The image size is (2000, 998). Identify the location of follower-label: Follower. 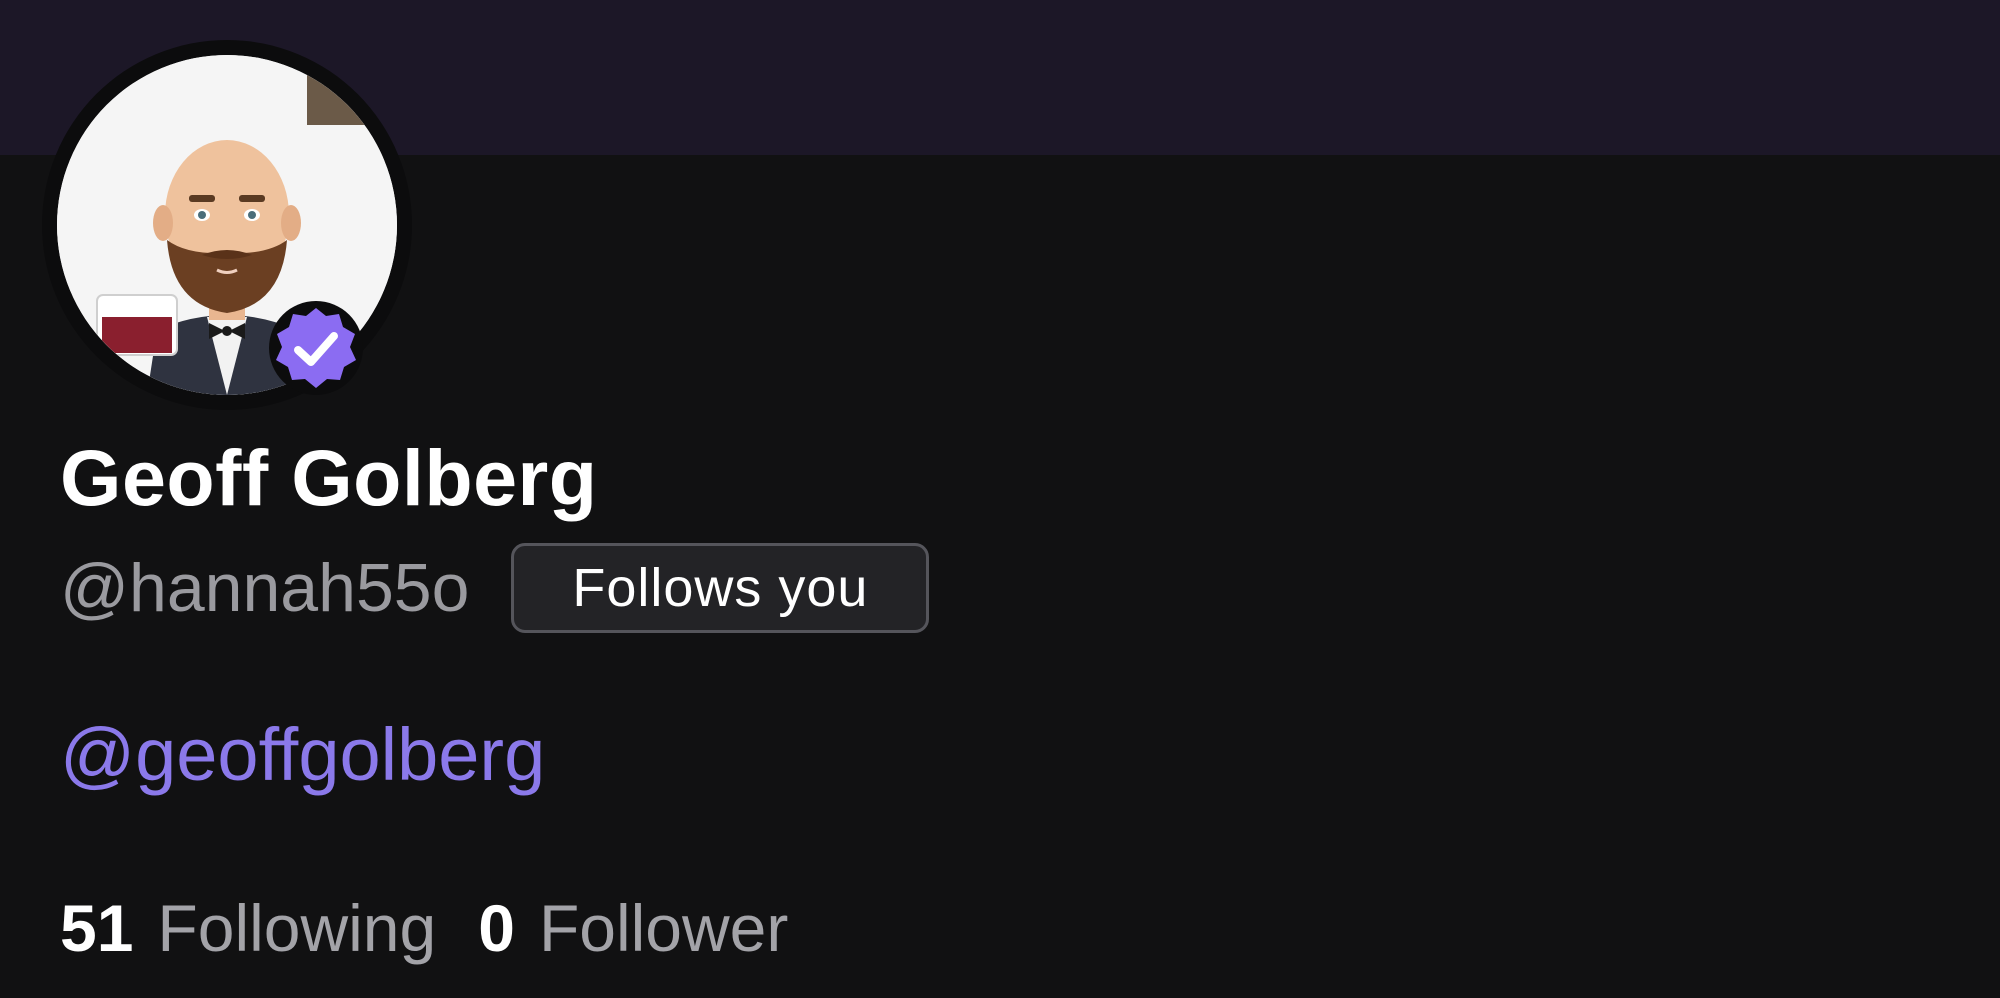
(663, 928).